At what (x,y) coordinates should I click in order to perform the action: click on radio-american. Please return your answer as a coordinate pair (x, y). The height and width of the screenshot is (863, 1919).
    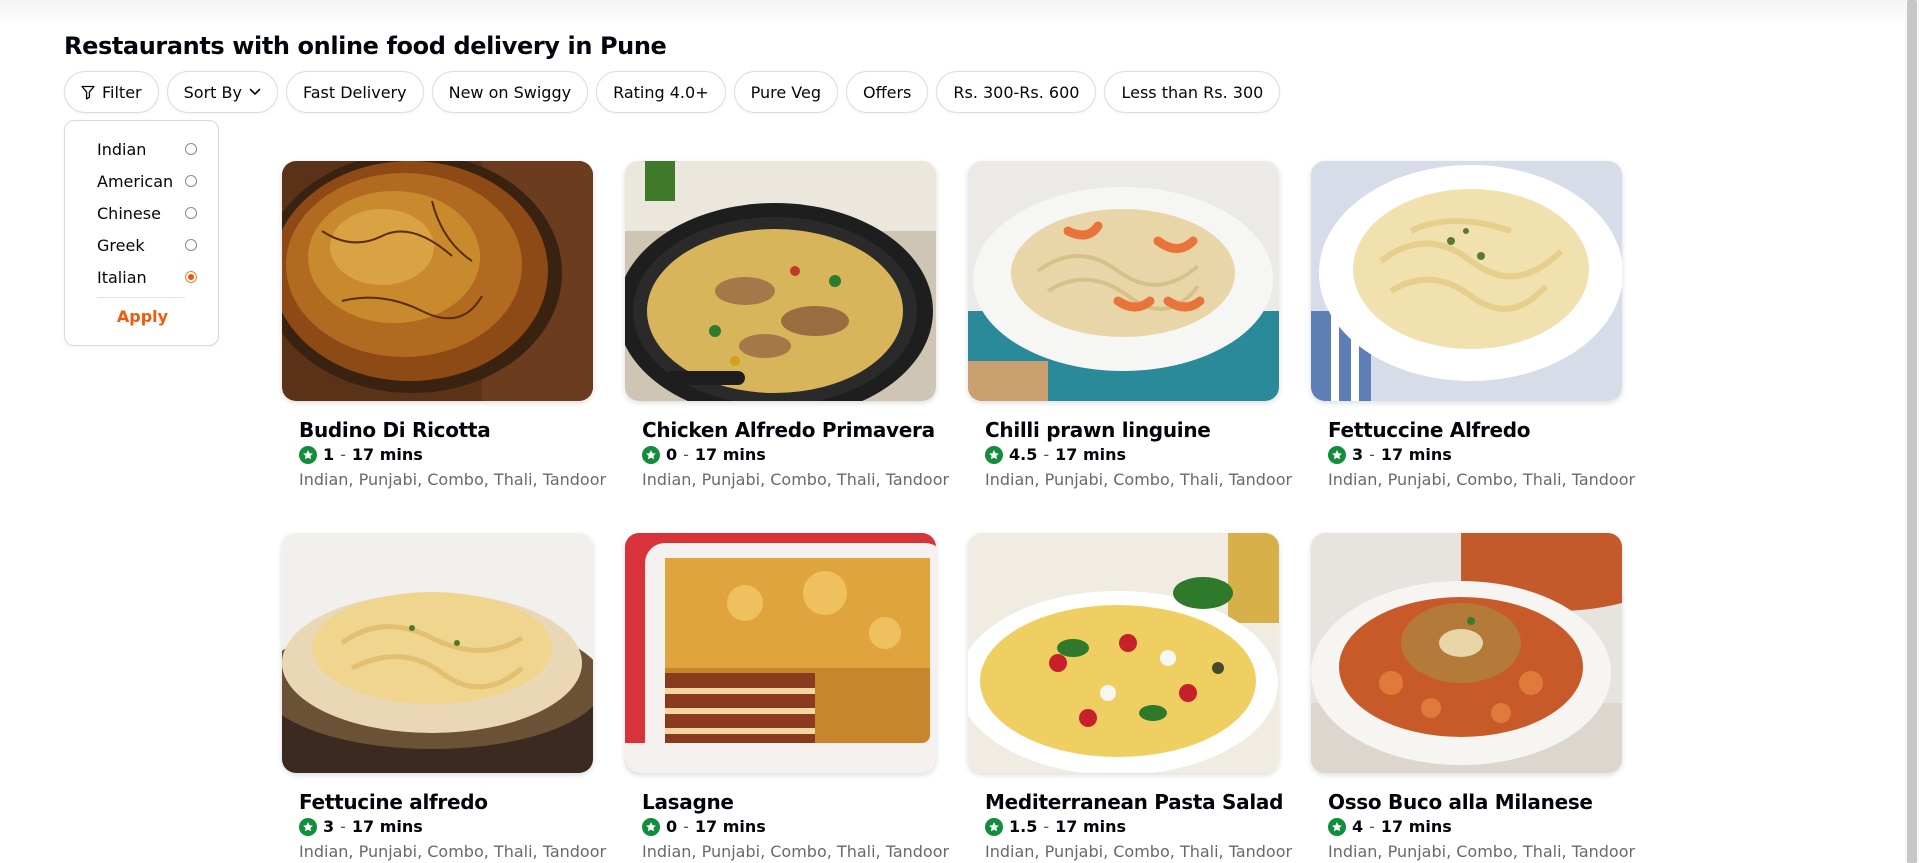
    Looking at the image, I should click on (191, 181).